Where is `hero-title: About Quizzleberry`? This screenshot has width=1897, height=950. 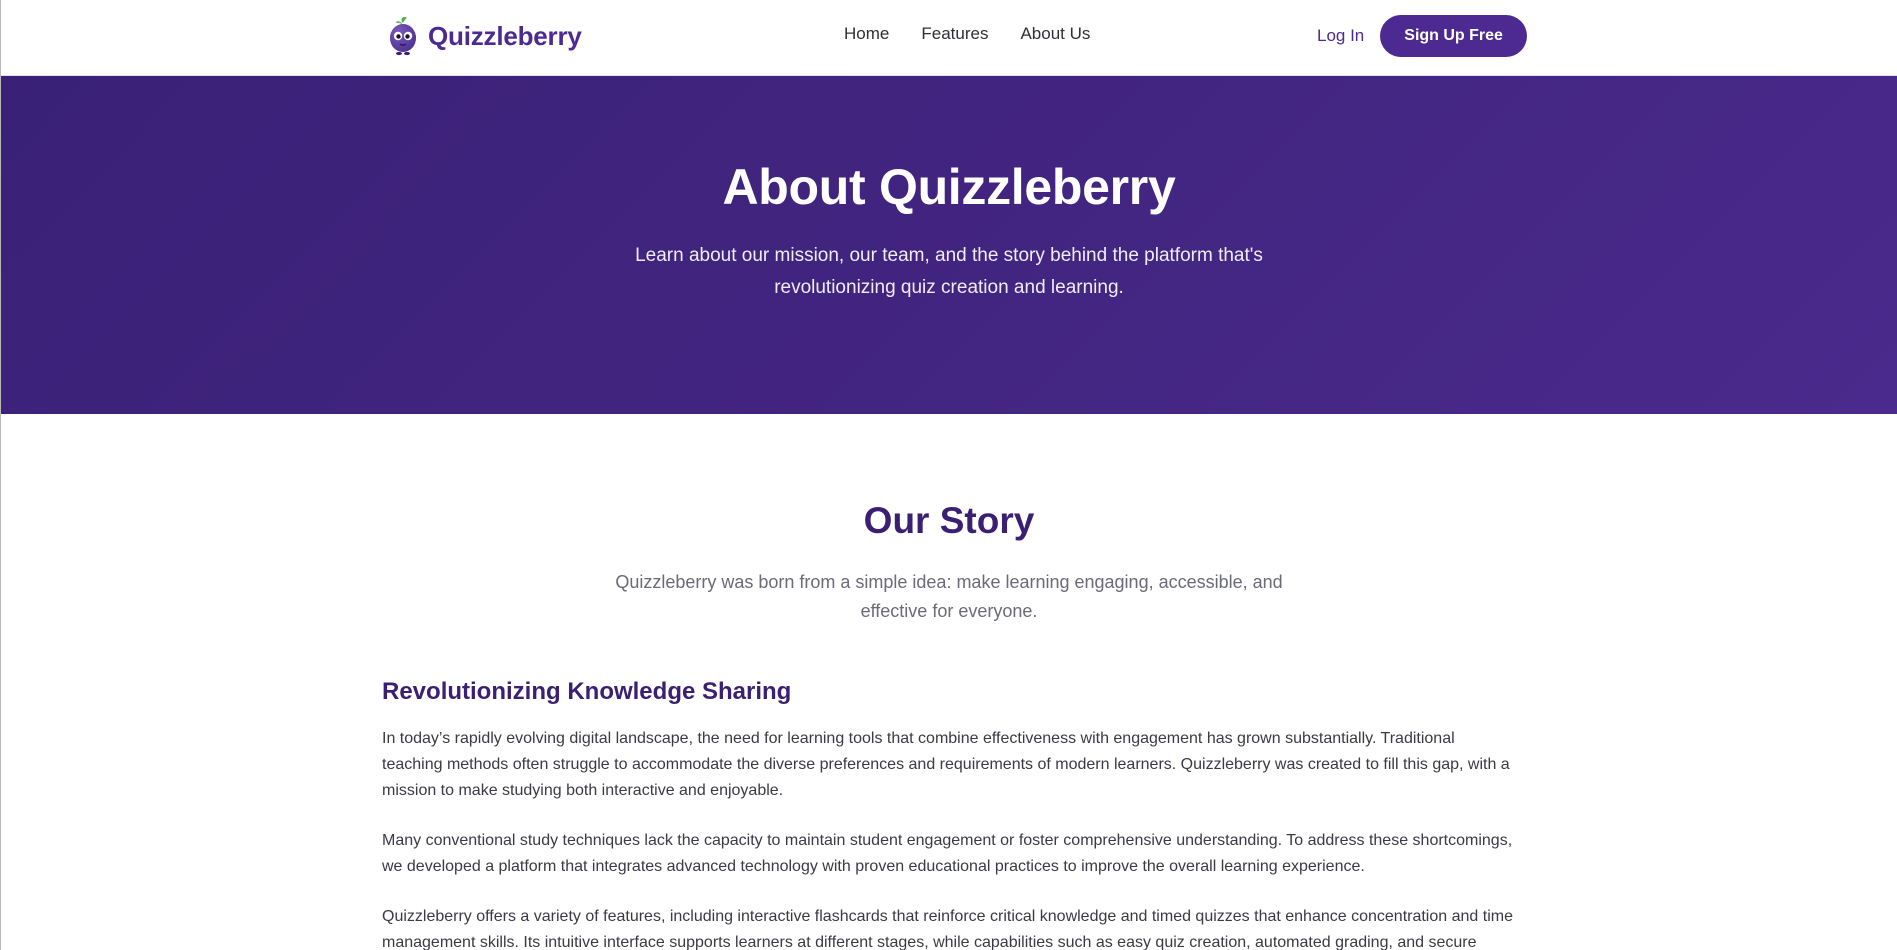 hero-title: About Quizzleberry is located at coordinates (949, 187).